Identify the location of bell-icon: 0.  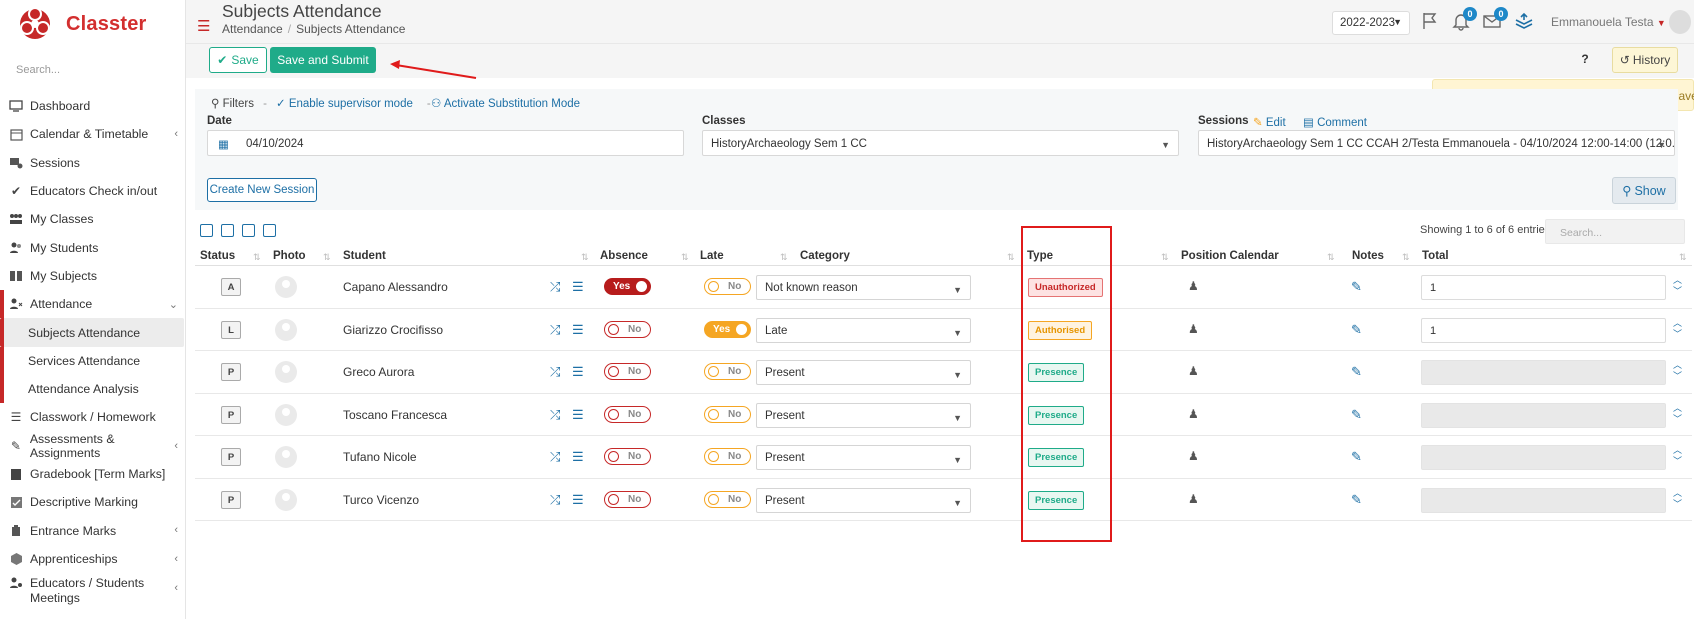
(1464, 20).